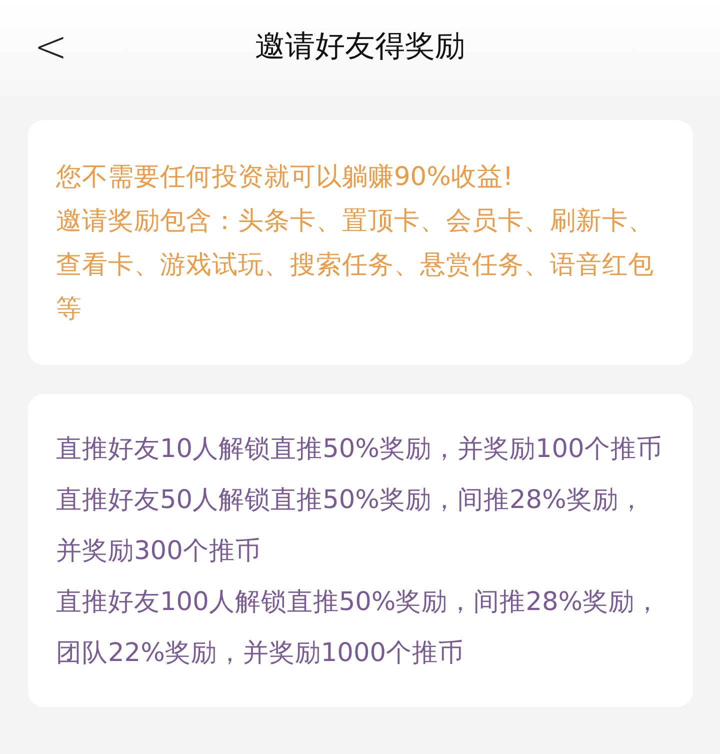 Image resolution: width=720 pixels, height=754 pixels. I want to click on reward-rule-text: 直推好友10人解锁直推50%奖励，并奖励100个推币, so click(360, 449).